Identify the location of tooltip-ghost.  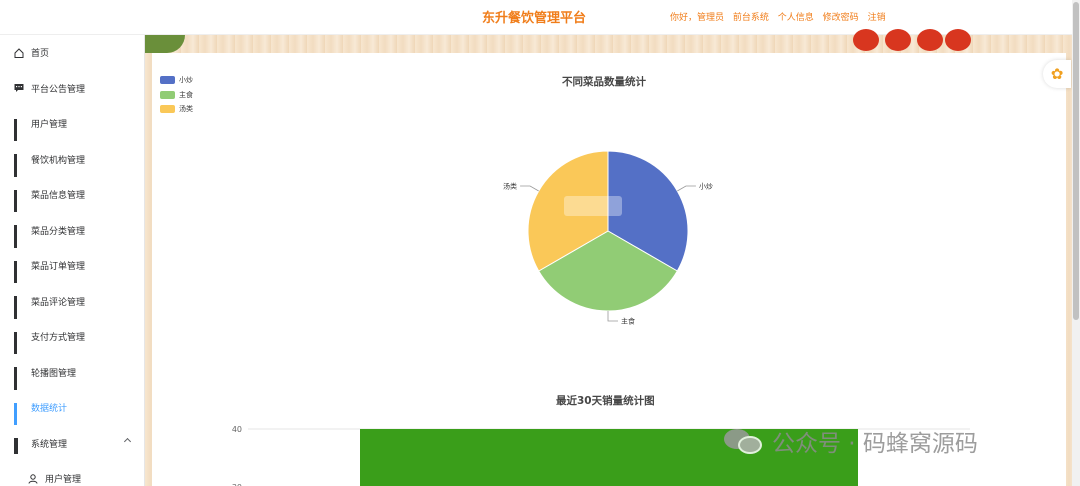
(593, 206).